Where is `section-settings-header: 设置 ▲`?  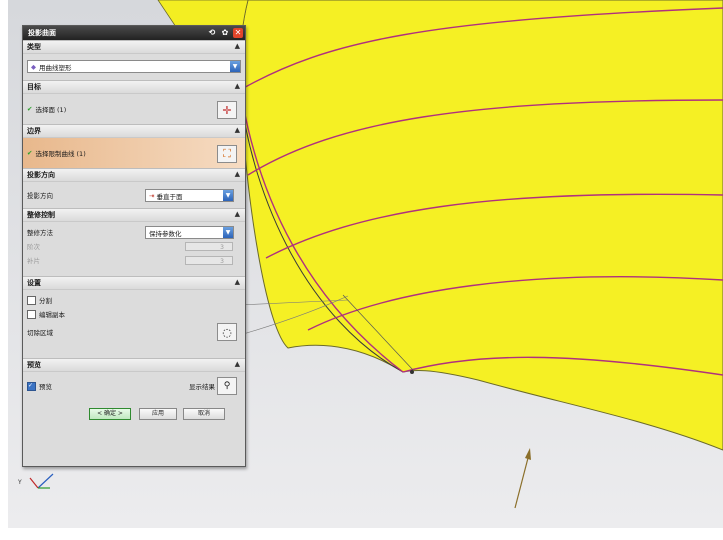
section-settings-header: 设置 ▲ is located at coordinates (134, 283).